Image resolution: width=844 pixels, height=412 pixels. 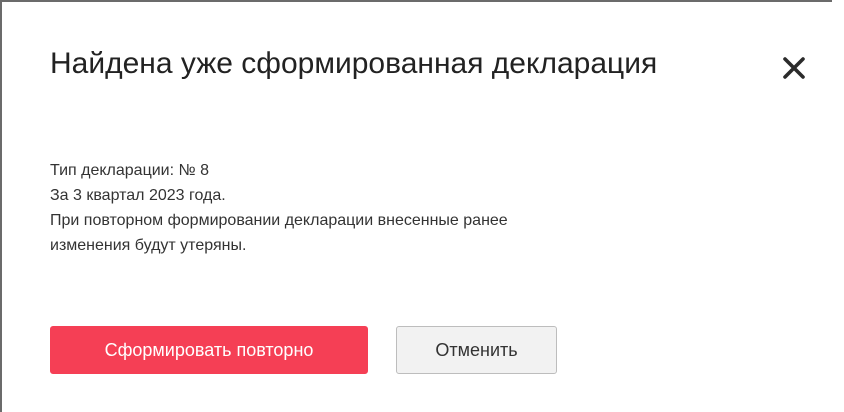 What do you see at coordinates (209, 350) in the screenshot?
I see `regenerate-button: Сформировать повторно` at bounding box center [209, 350].